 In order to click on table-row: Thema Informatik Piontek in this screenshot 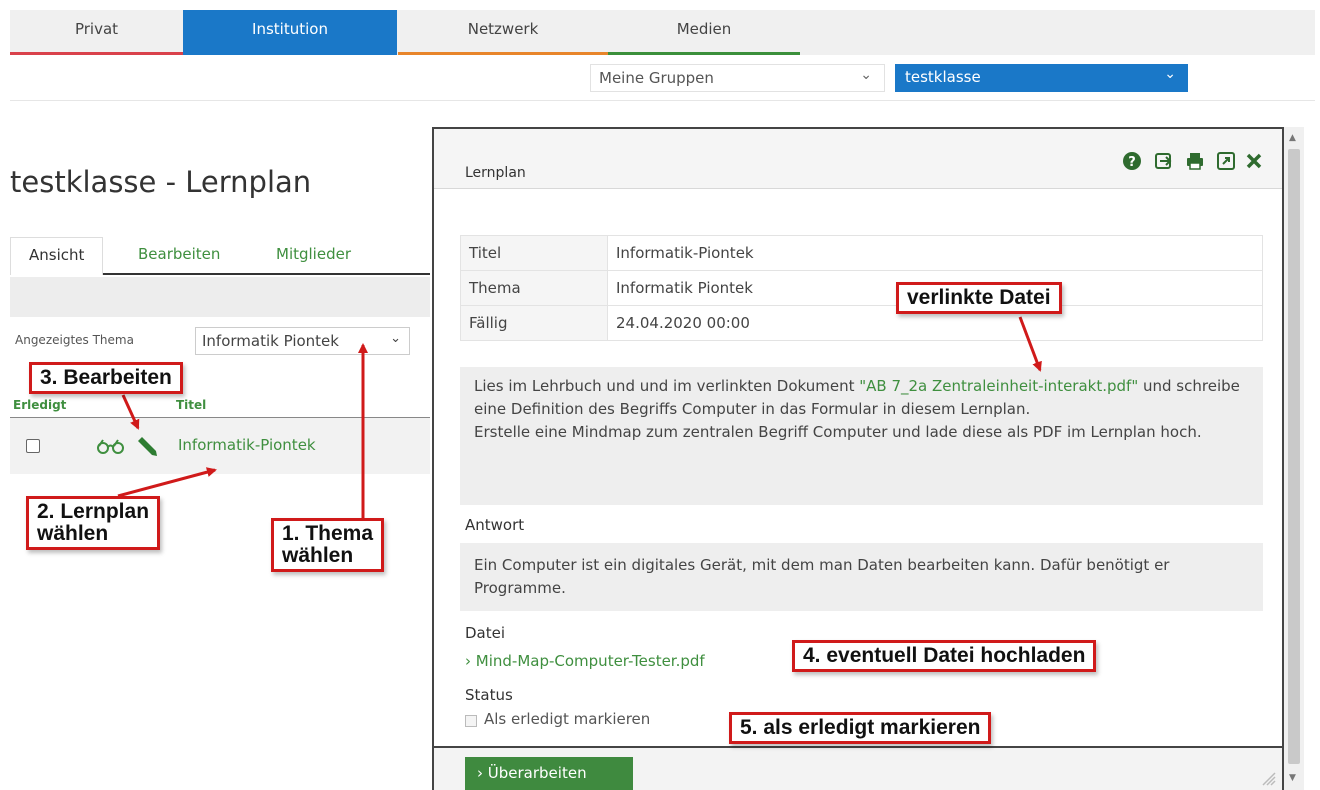, I will do `click(861, 288)`.